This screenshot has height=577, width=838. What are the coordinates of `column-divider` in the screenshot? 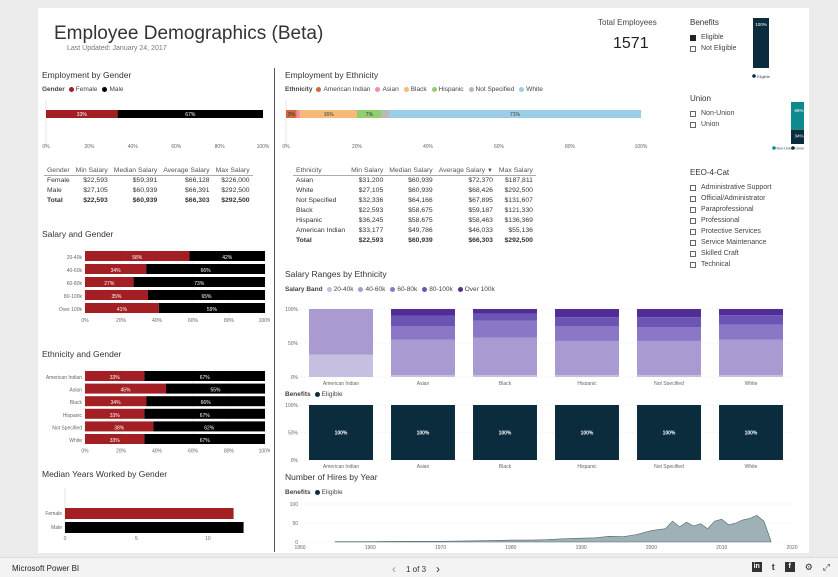 It's located at (274, 310).